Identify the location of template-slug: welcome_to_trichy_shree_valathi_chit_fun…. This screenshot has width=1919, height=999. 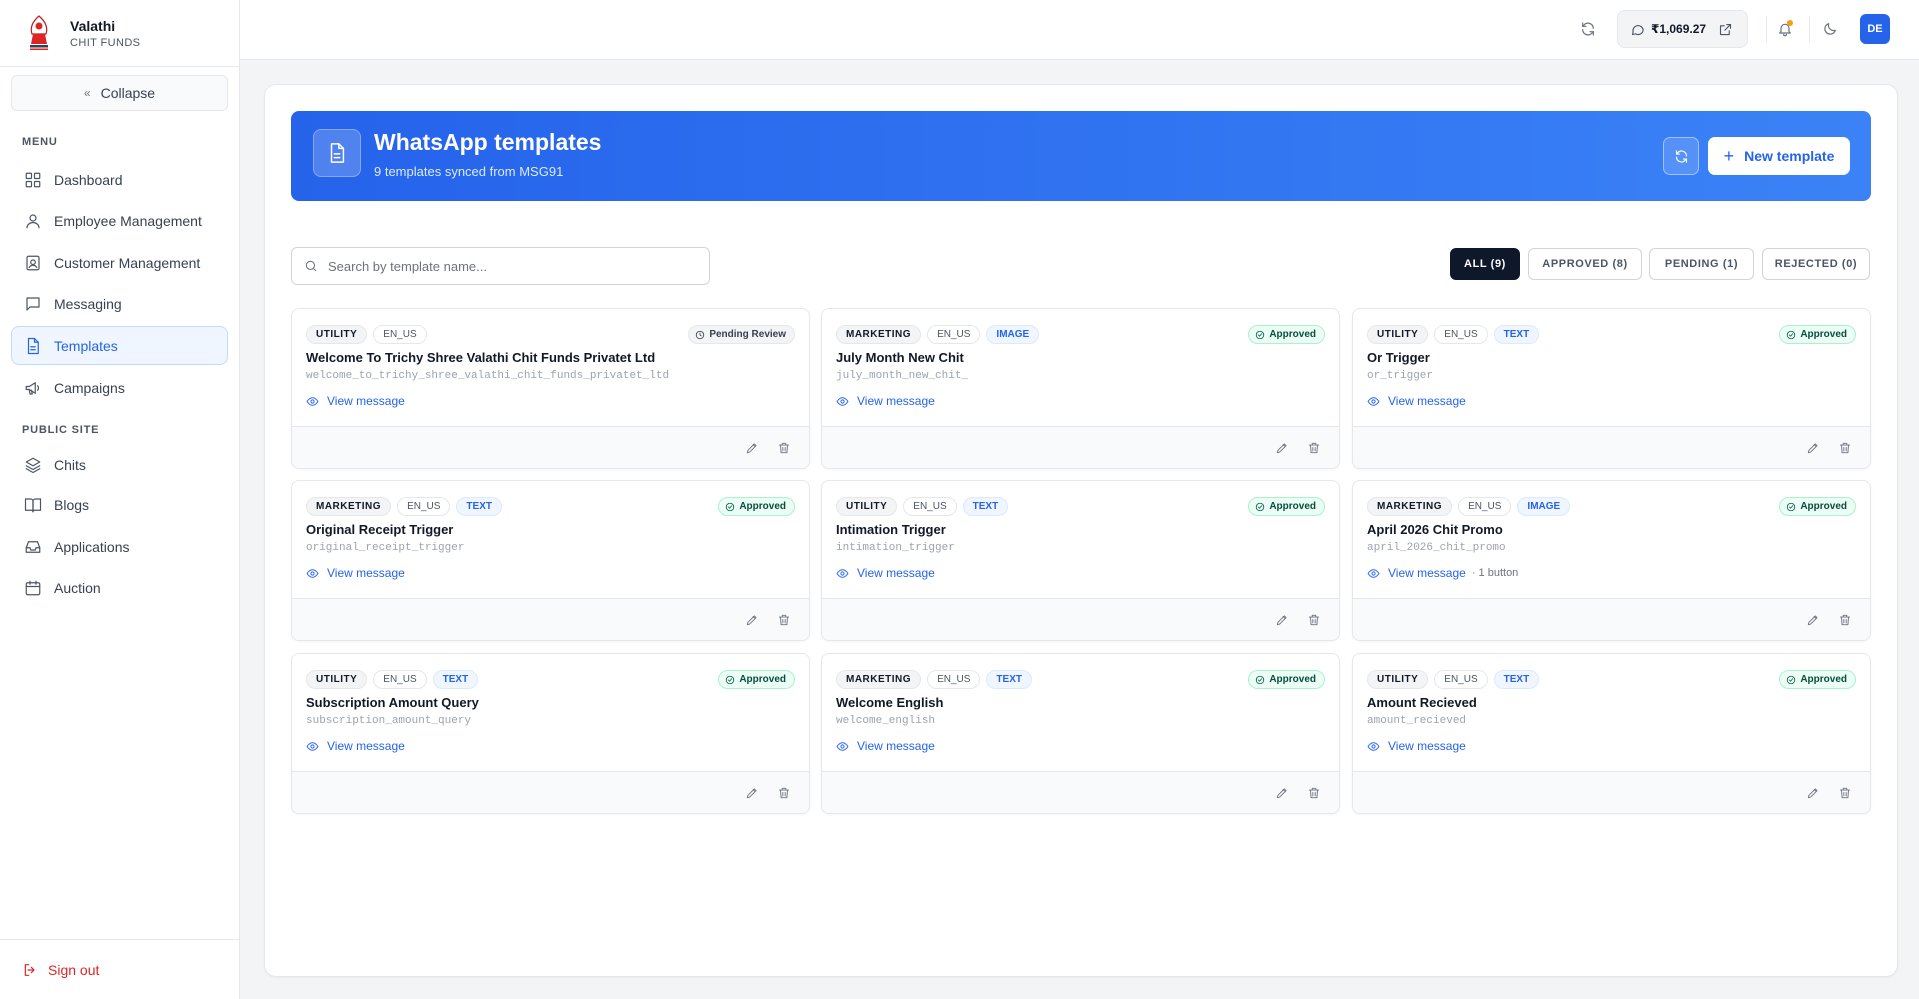
(488, 376).